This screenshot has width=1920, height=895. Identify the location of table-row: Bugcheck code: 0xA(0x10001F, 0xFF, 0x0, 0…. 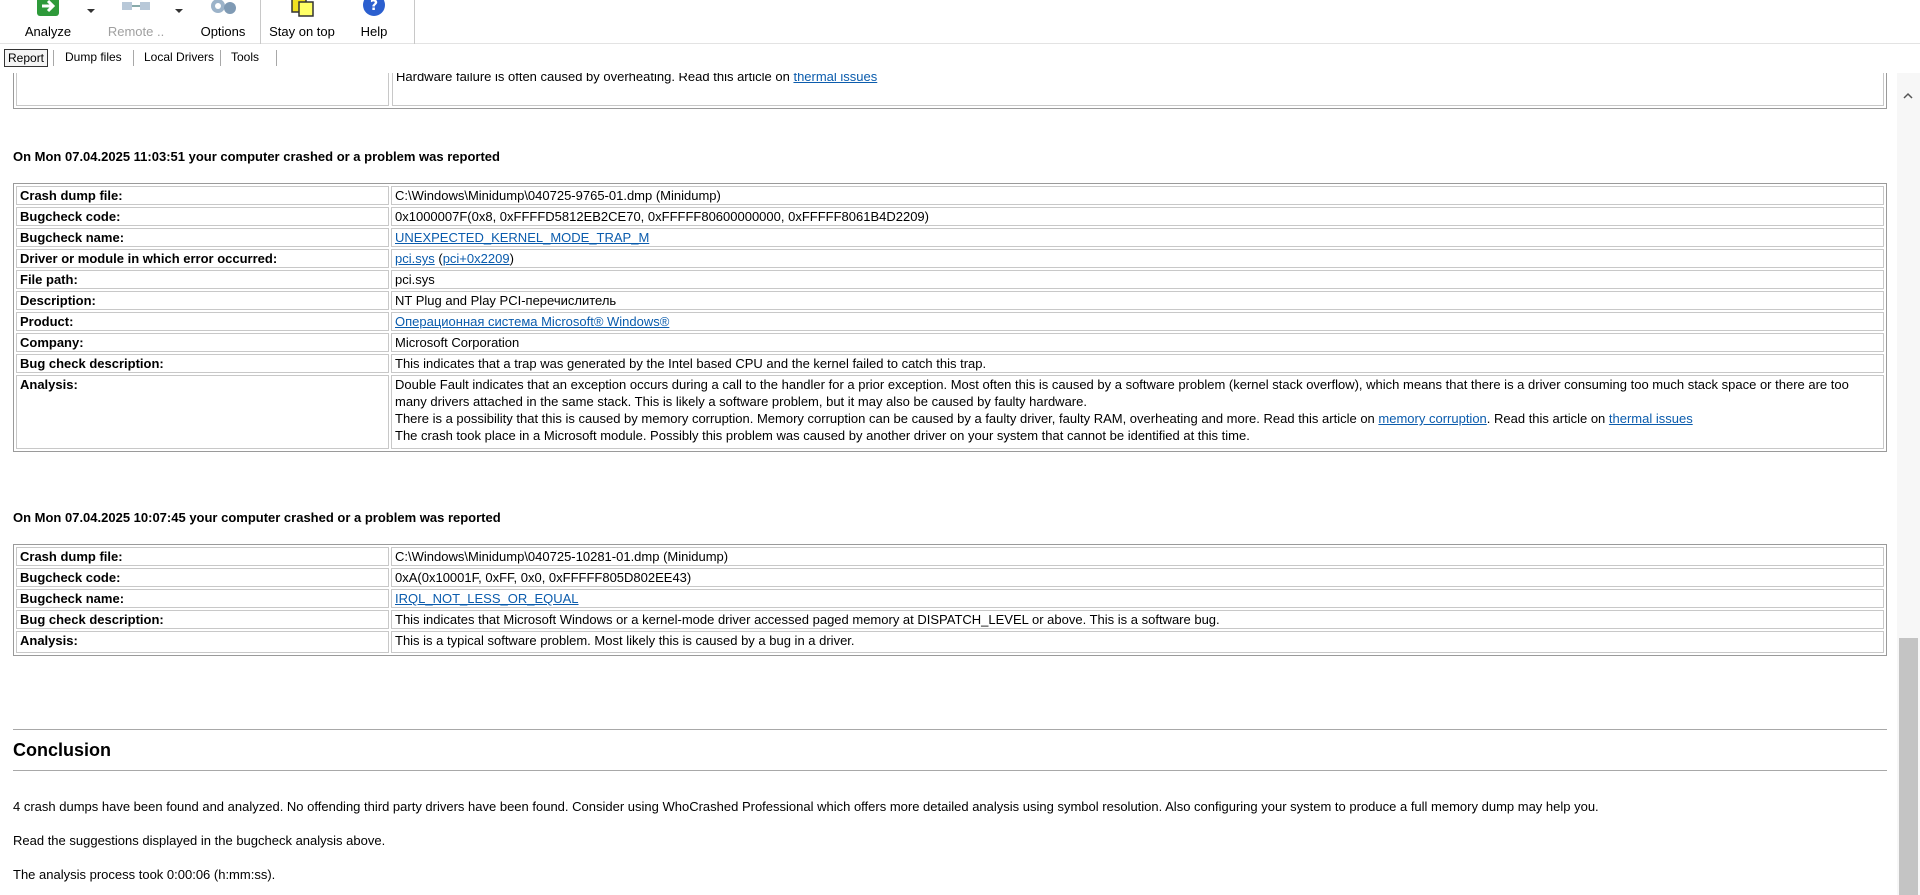
(950, 577).